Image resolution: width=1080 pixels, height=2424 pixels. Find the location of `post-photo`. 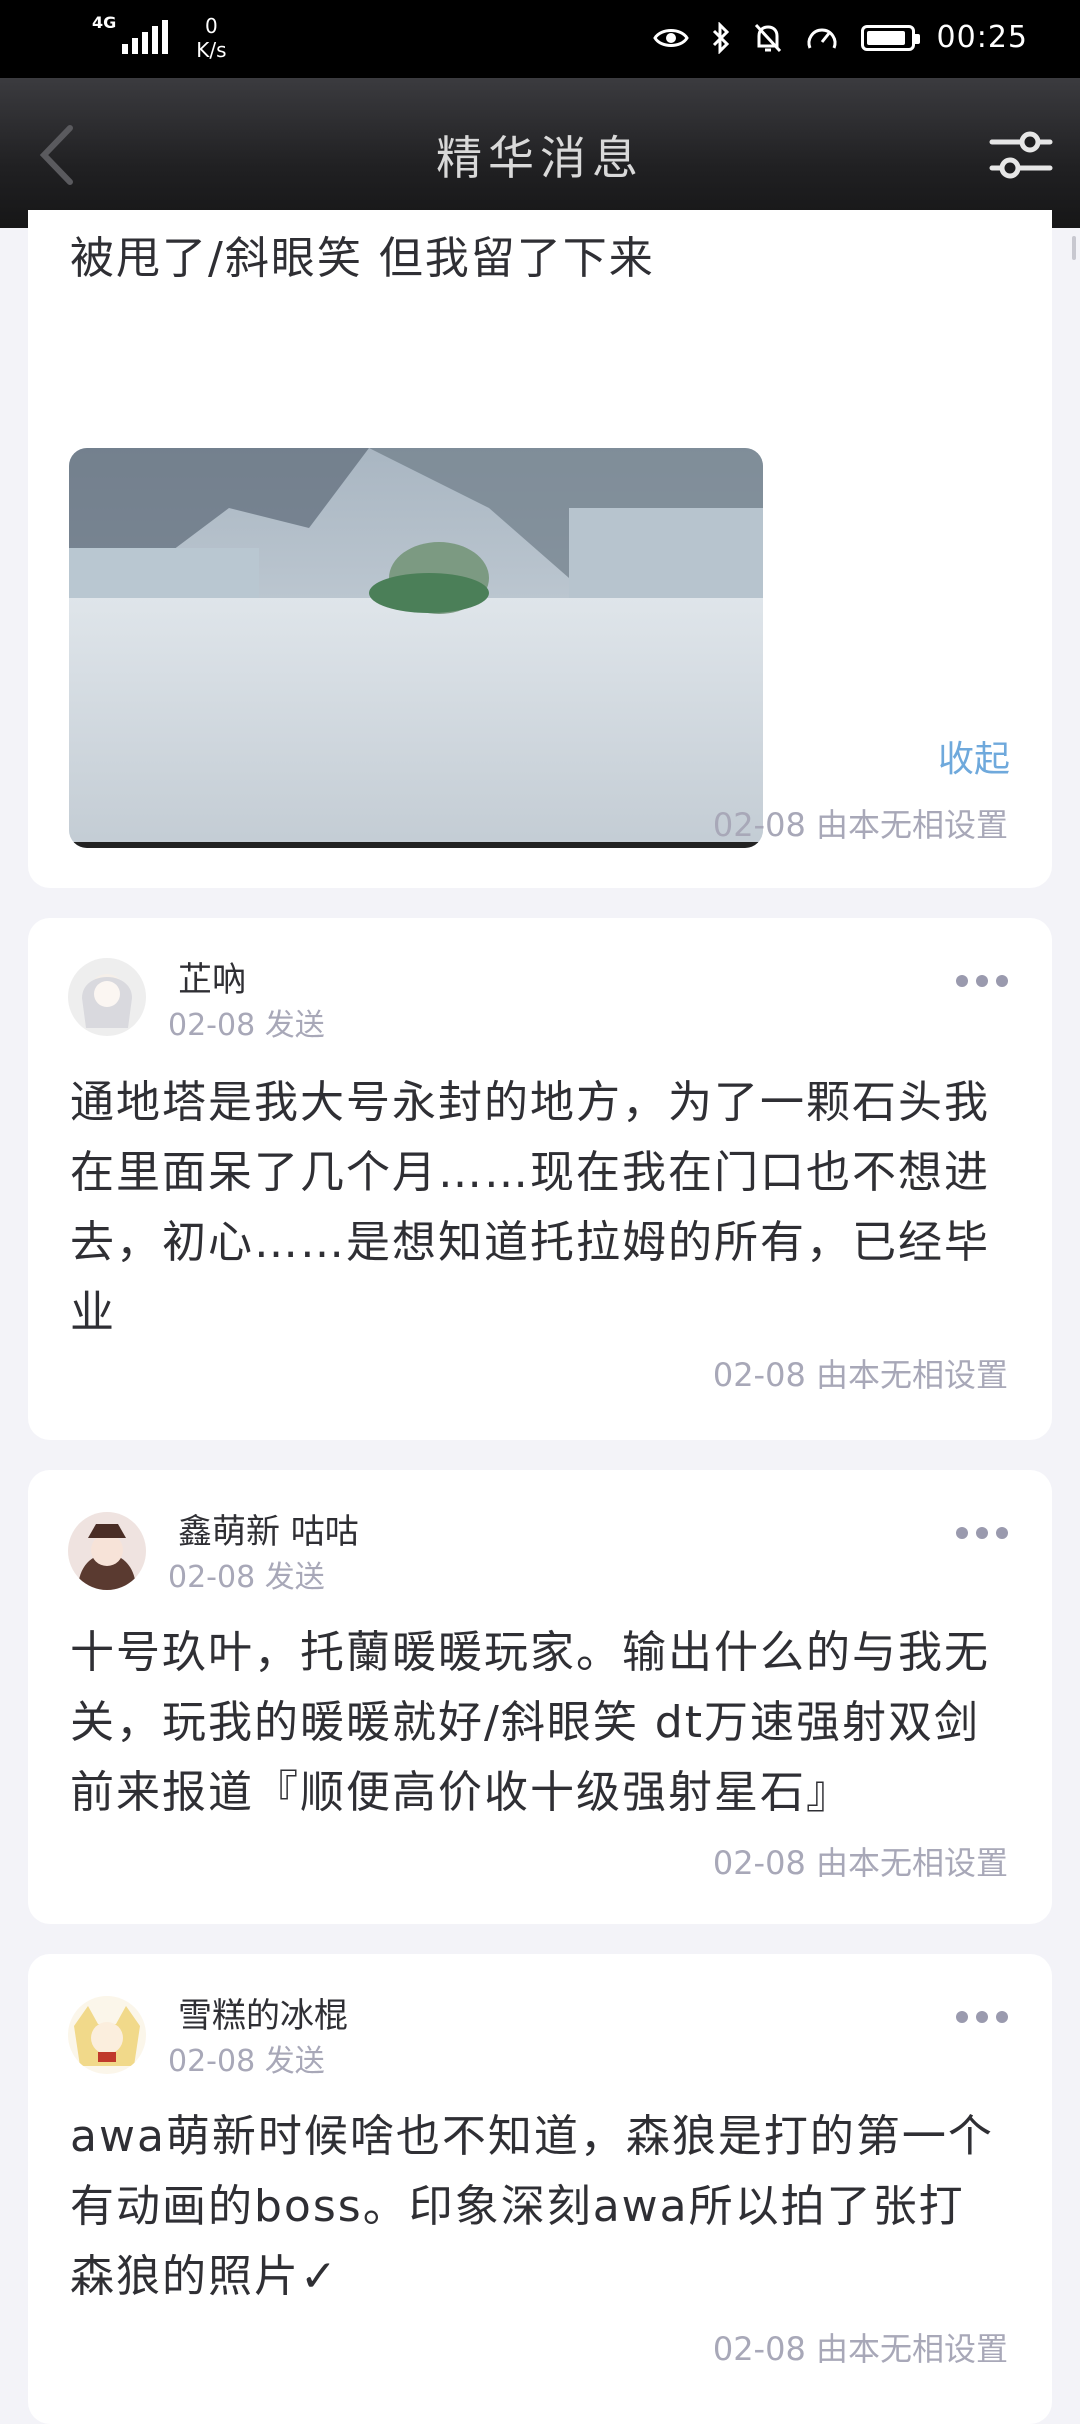

post-photo is located at coordinates (416, 648).